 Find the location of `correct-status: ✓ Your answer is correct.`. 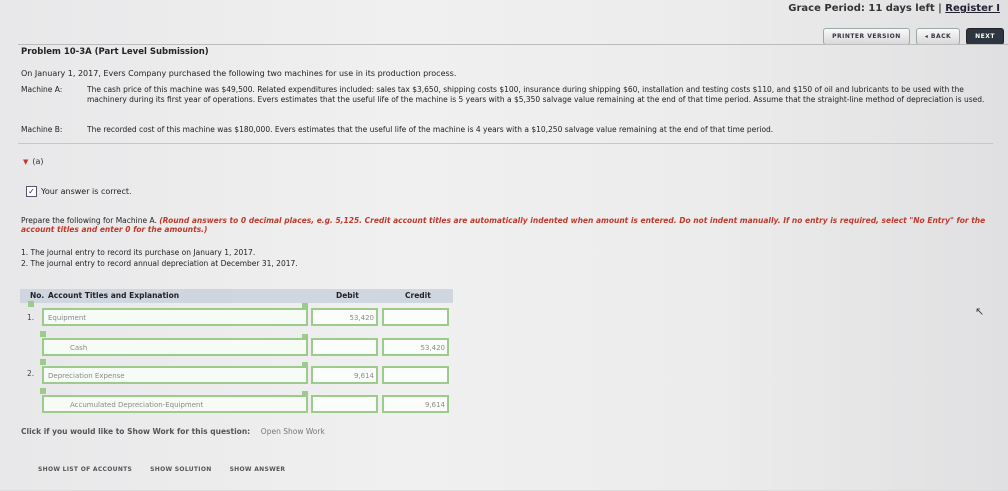

correct-status: ✓ Your answer is correct. is located at coordinates (79, 191).